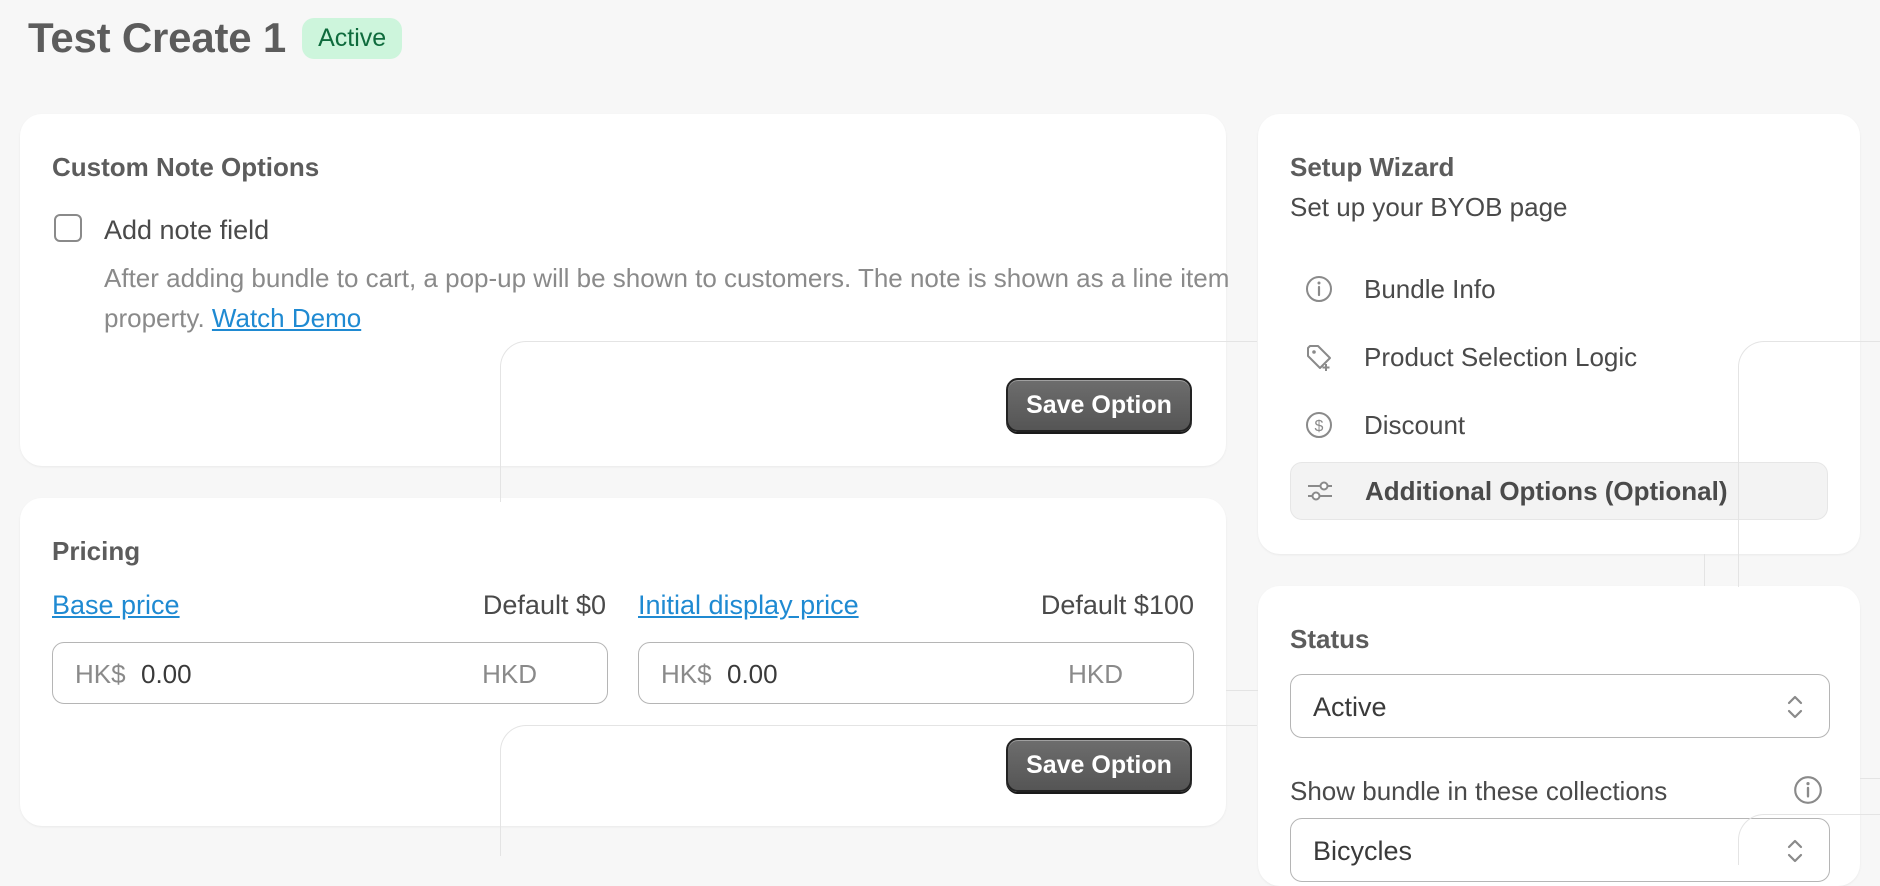 The width and height of the screenshot is (1880, 886). I want to click on watch-demo-link: Watch Demo, so click(286, 318).